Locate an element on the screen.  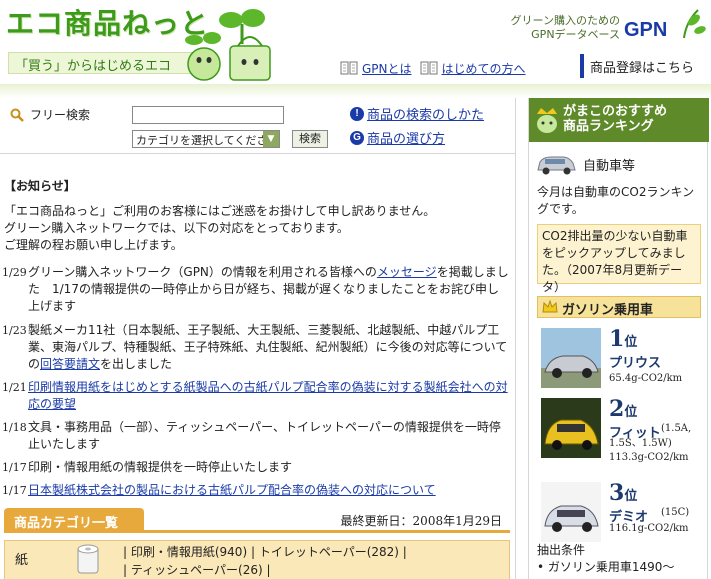
car-detail: 65.4g-CO2/km is located at coordinates (645, 379).